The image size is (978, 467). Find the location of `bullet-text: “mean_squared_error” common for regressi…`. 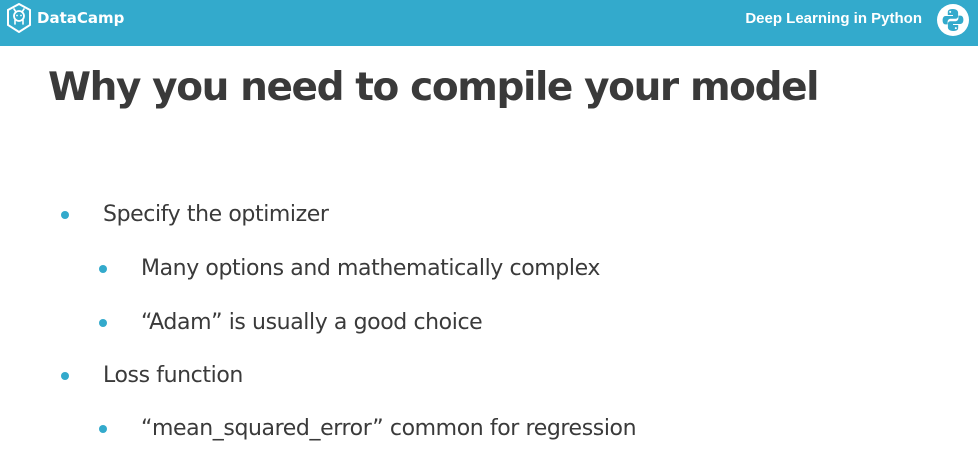

bullet-text: “mean_squared_error” common for regressi… is located at coordinates (389, 428).